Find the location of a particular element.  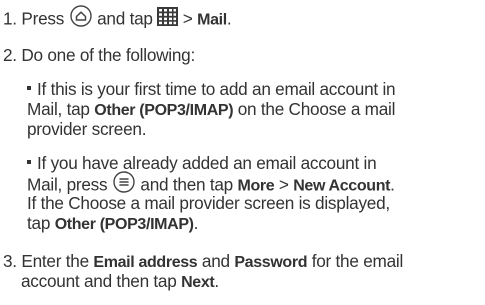

step-1-text-and-tap: and tap is located at coordinates (125, 18).